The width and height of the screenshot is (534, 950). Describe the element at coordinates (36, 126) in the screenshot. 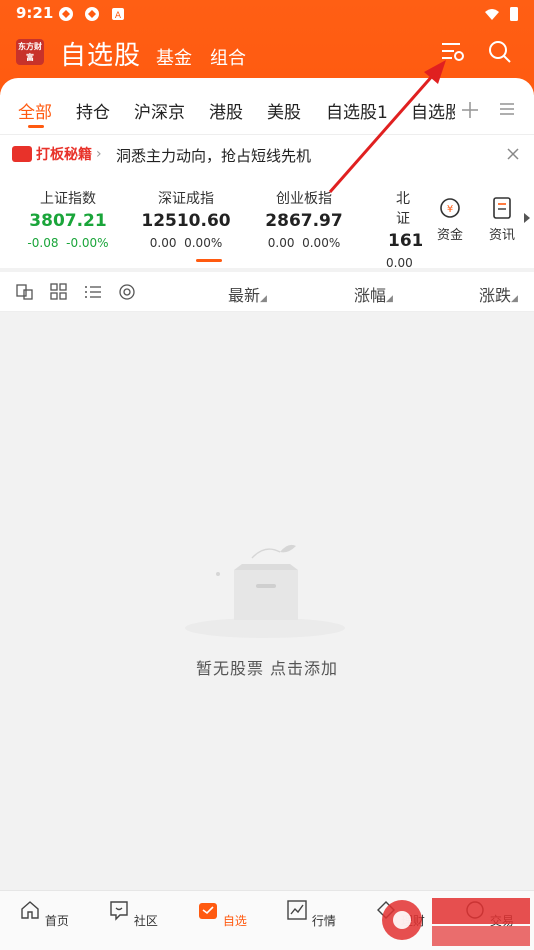

I see `tab-active-indicator` at that location.